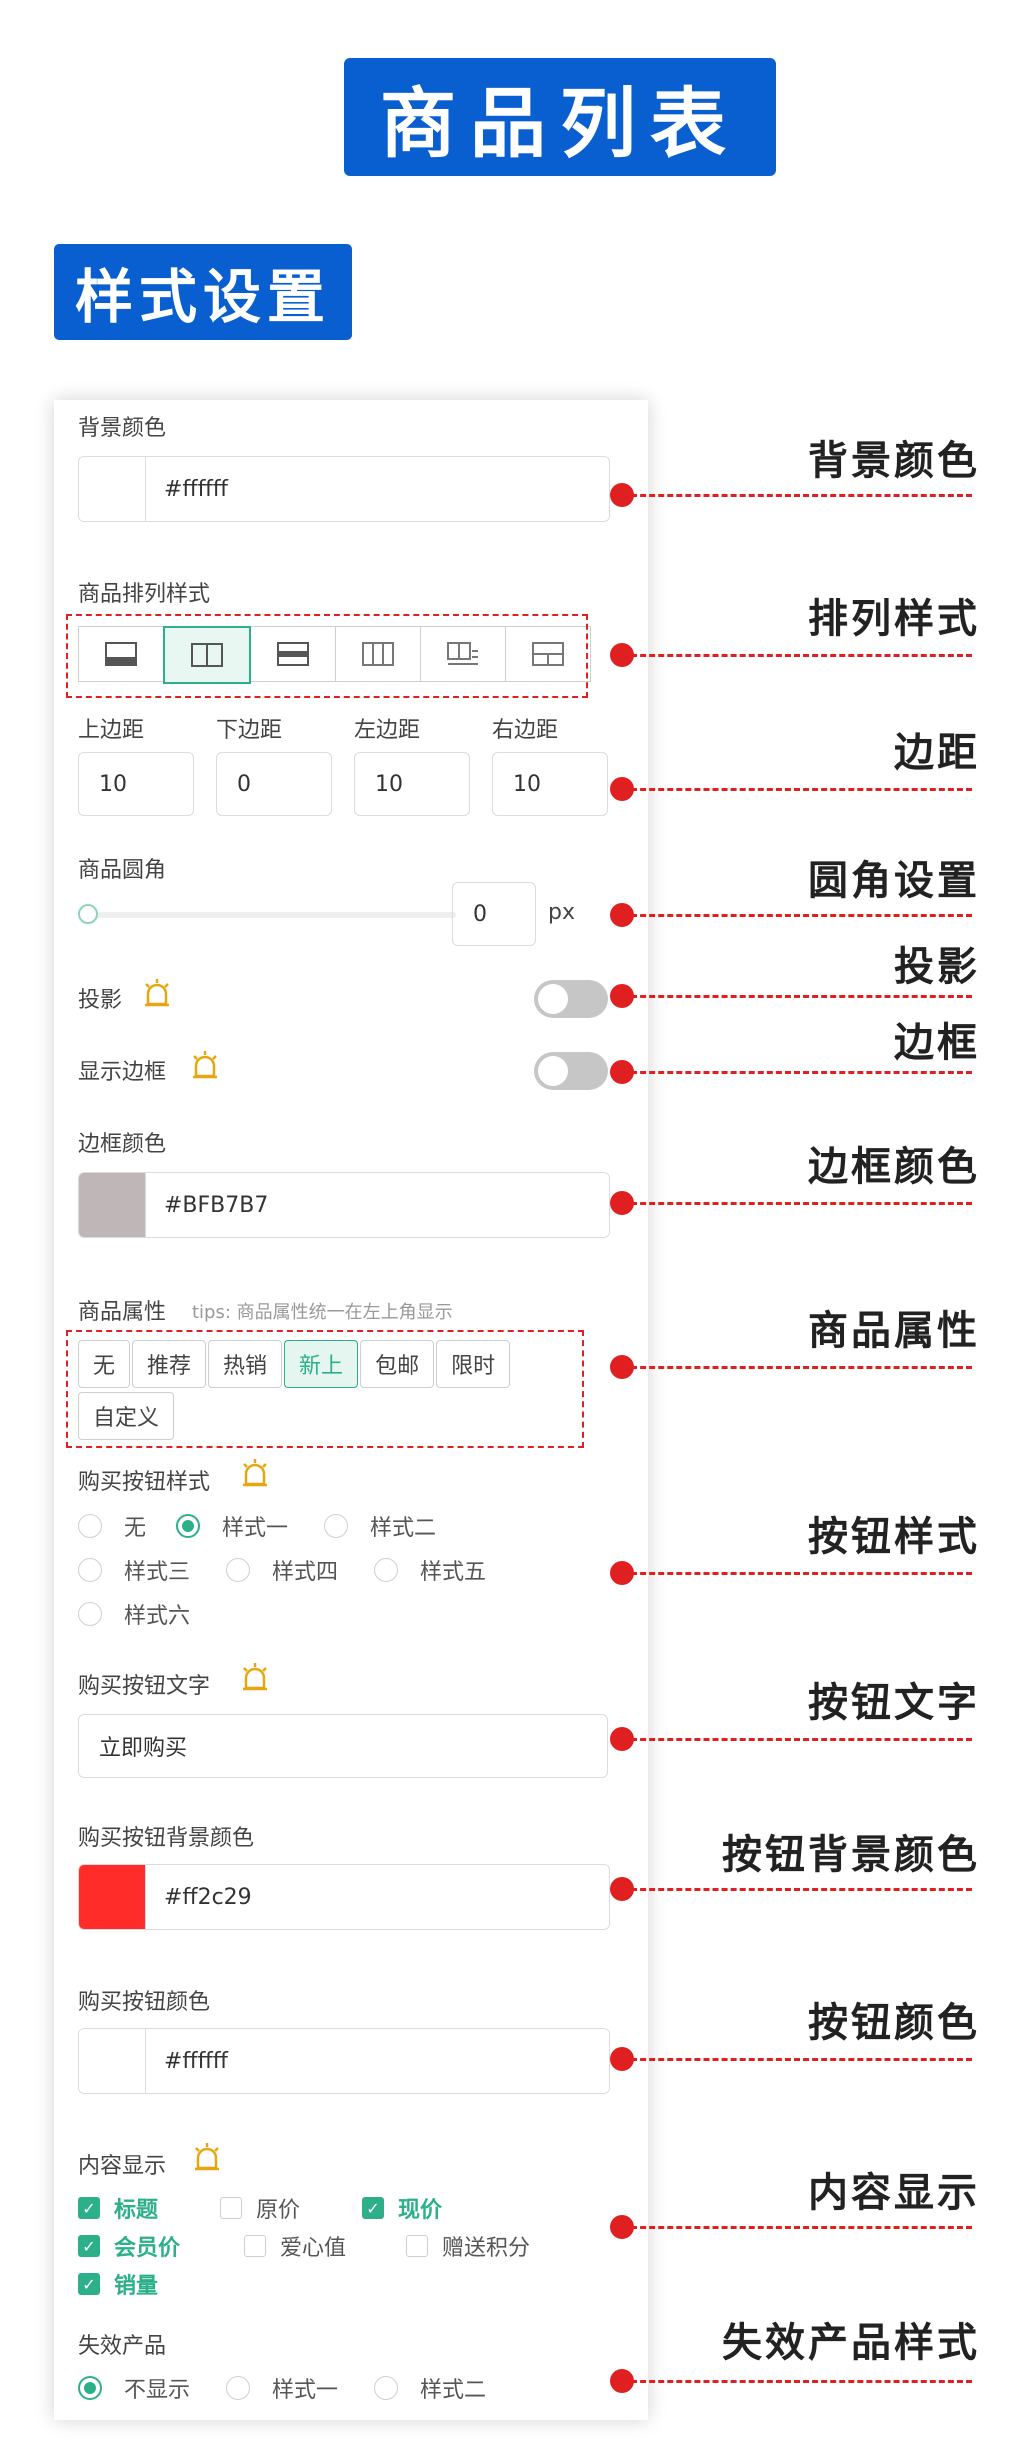 The width and height of the screenshot is (1024, 2456). What do you see at coordinates (325, 1389) in the screenshot?
I see `attr-highlight` at bounding box center [325, 1389].